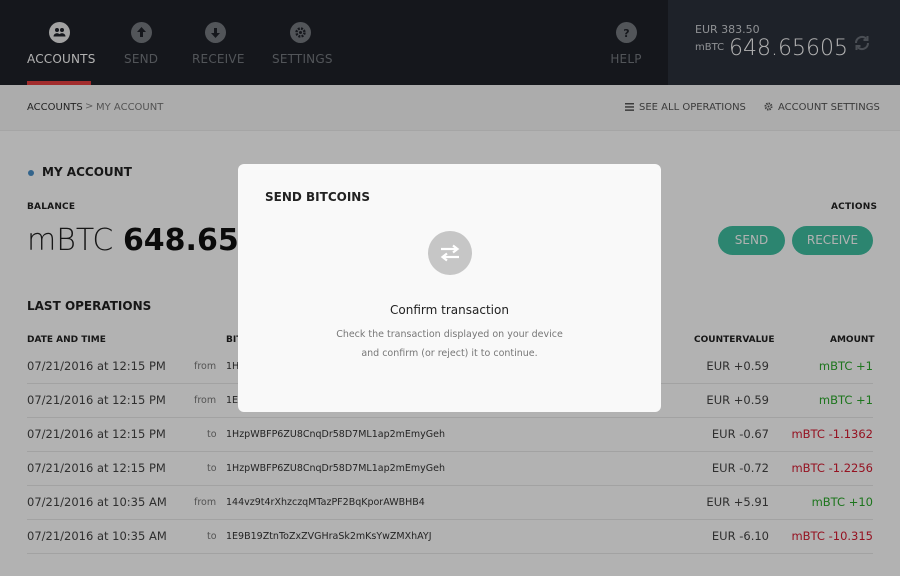 The width and height of the screenshot is (900, 576). Describe the element at coordinates (450, 253) in the screenshot. I see `transfer-arrows-icon` at that location.